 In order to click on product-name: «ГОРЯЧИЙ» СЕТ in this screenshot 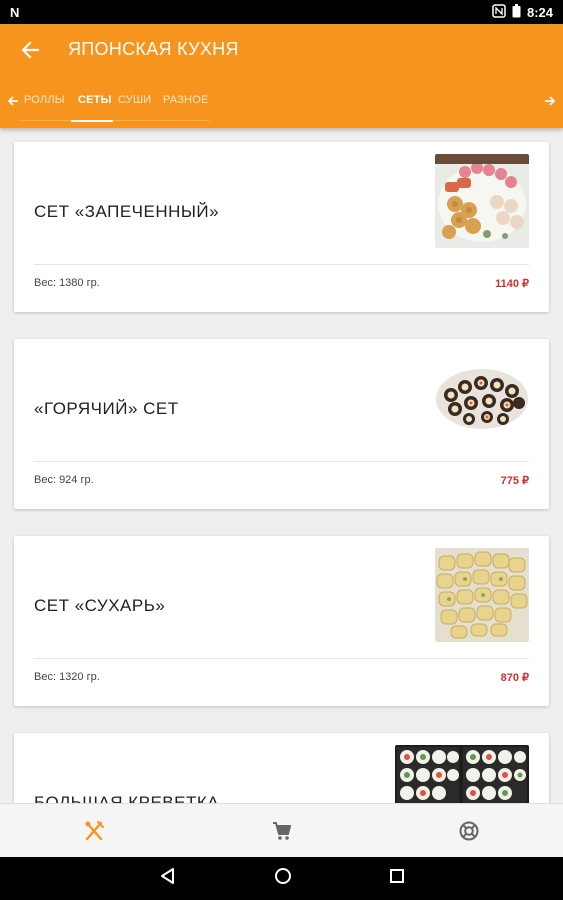, I will do `click(106, 408)`.